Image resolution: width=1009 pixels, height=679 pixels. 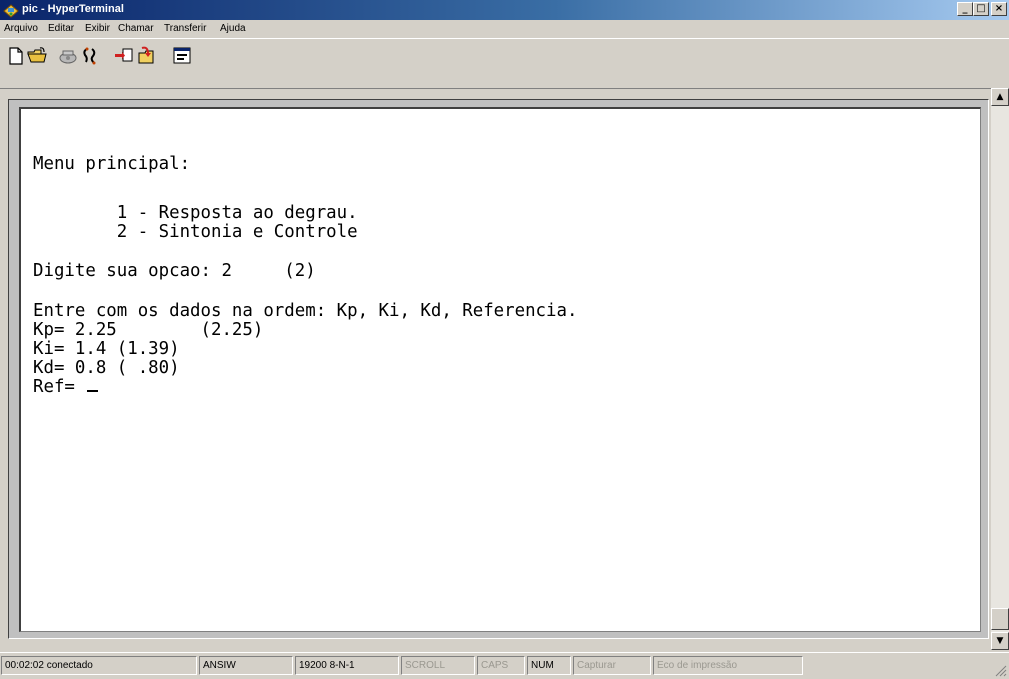 I want to click on status-caps: CAPS, so click(x=501, y=665).